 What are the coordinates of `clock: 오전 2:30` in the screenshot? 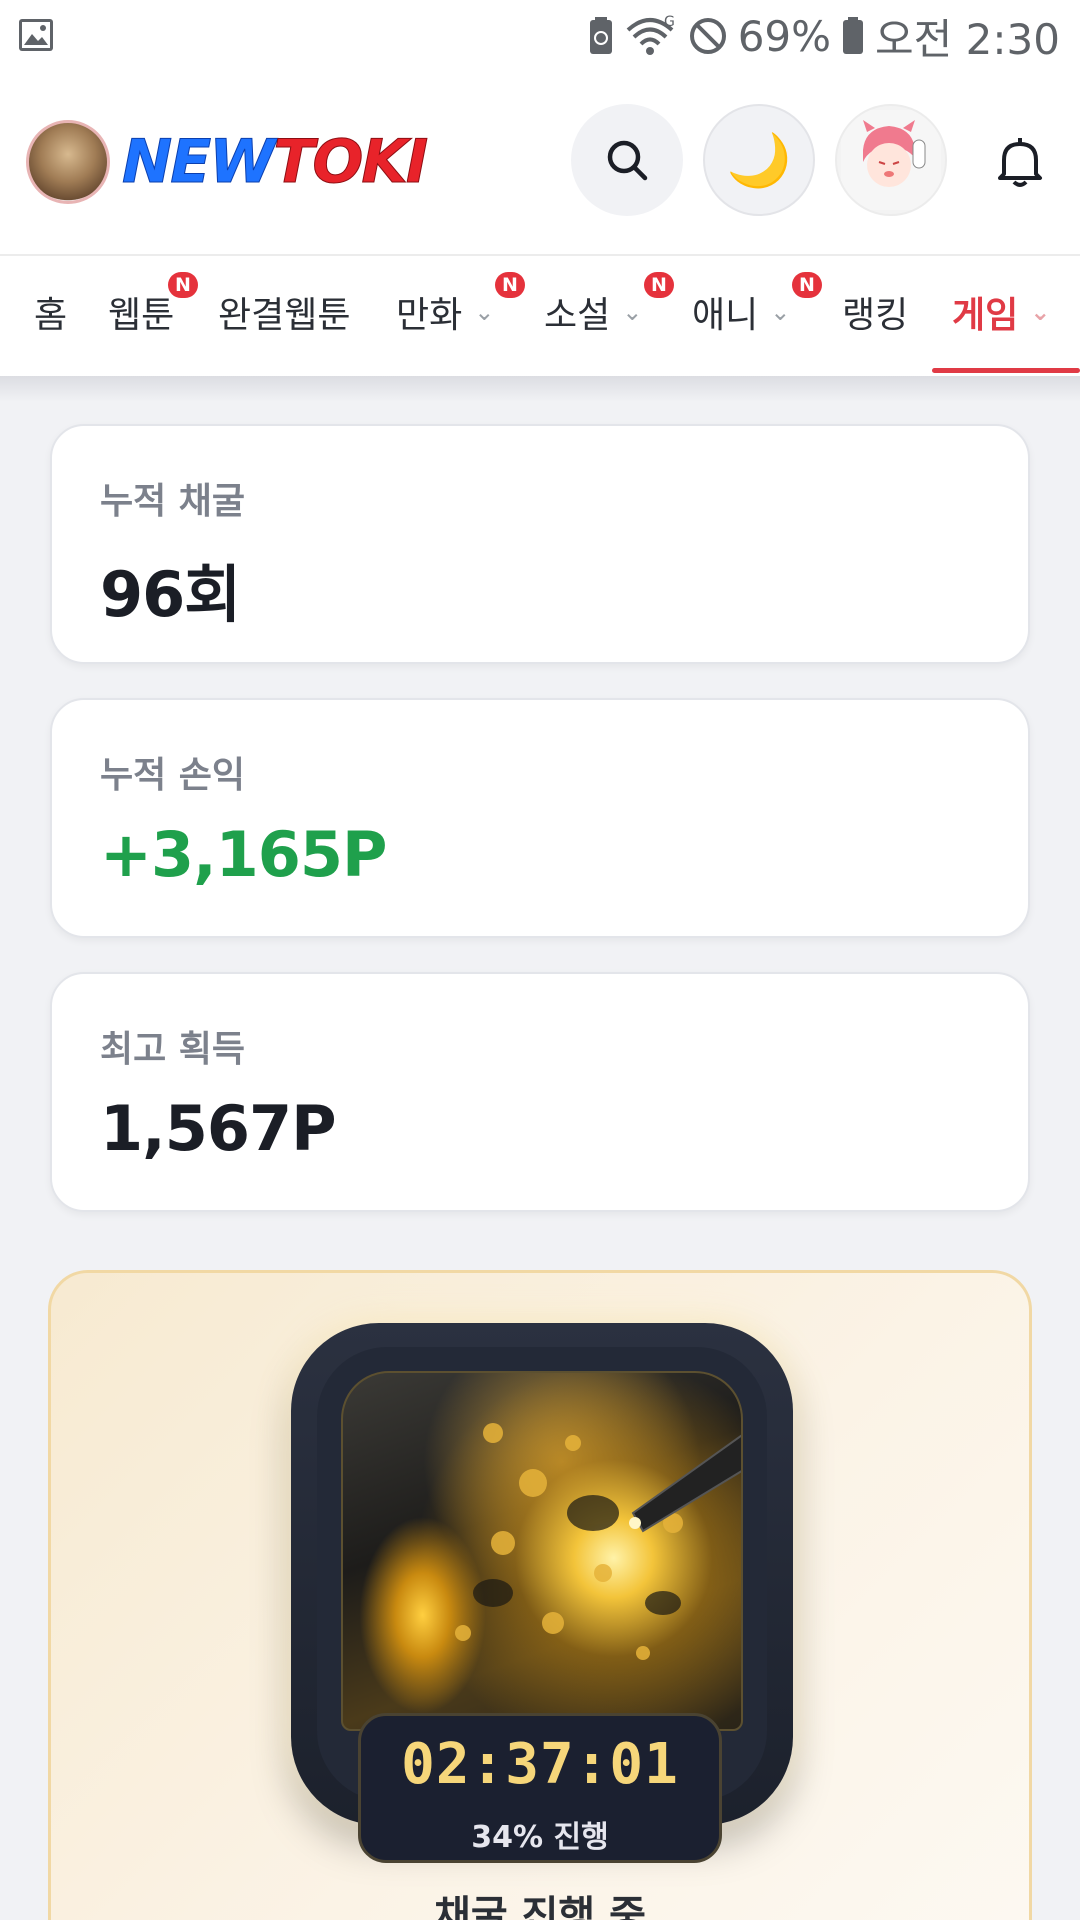 It's located at (967, 39).